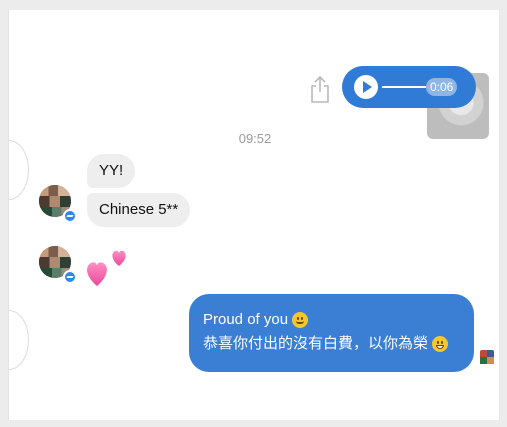 The height and width of the screenshot is (427, 507). What do you see at coordinates (316, 343) in the screenshot?
I see `outgoing-line-text: 恭喜你付出的沒有白費，以你為榮` at bounding box center [316, 343].